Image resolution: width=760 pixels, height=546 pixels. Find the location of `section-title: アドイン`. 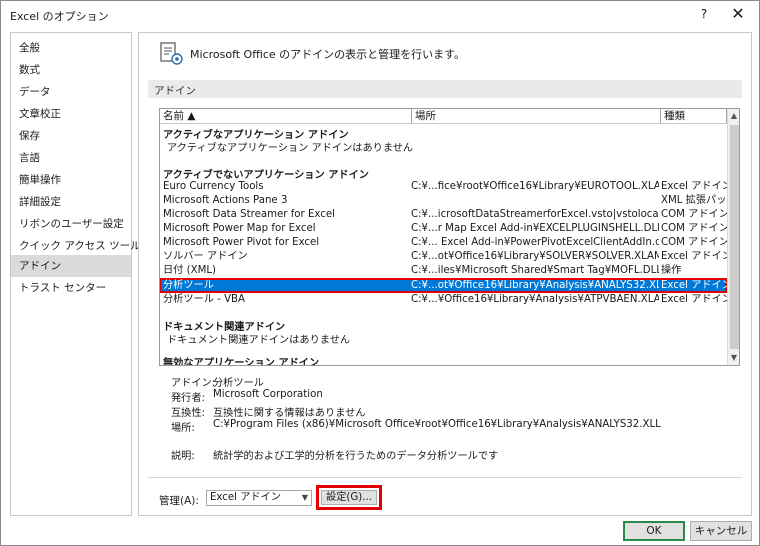

section-title: アドイン is located at coordinates (175, 91).